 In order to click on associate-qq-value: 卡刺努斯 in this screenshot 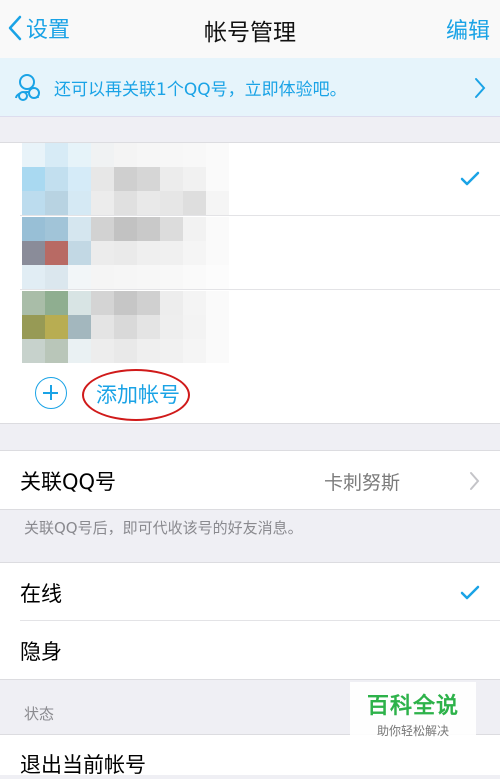, I will do `click(361, 483)`.